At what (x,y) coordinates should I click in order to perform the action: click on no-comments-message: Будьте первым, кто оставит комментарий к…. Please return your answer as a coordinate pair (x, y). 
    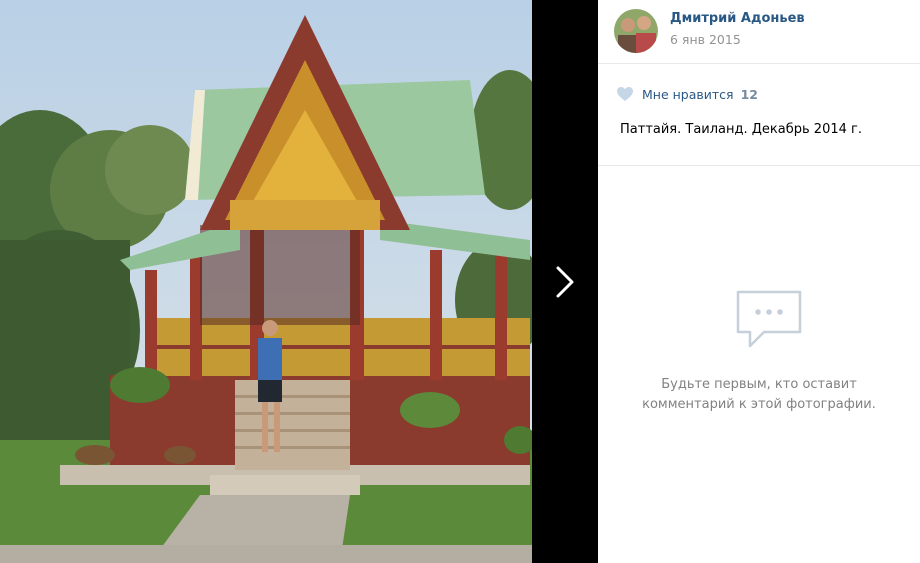
    Looking at the image, I should click on (759, 395).